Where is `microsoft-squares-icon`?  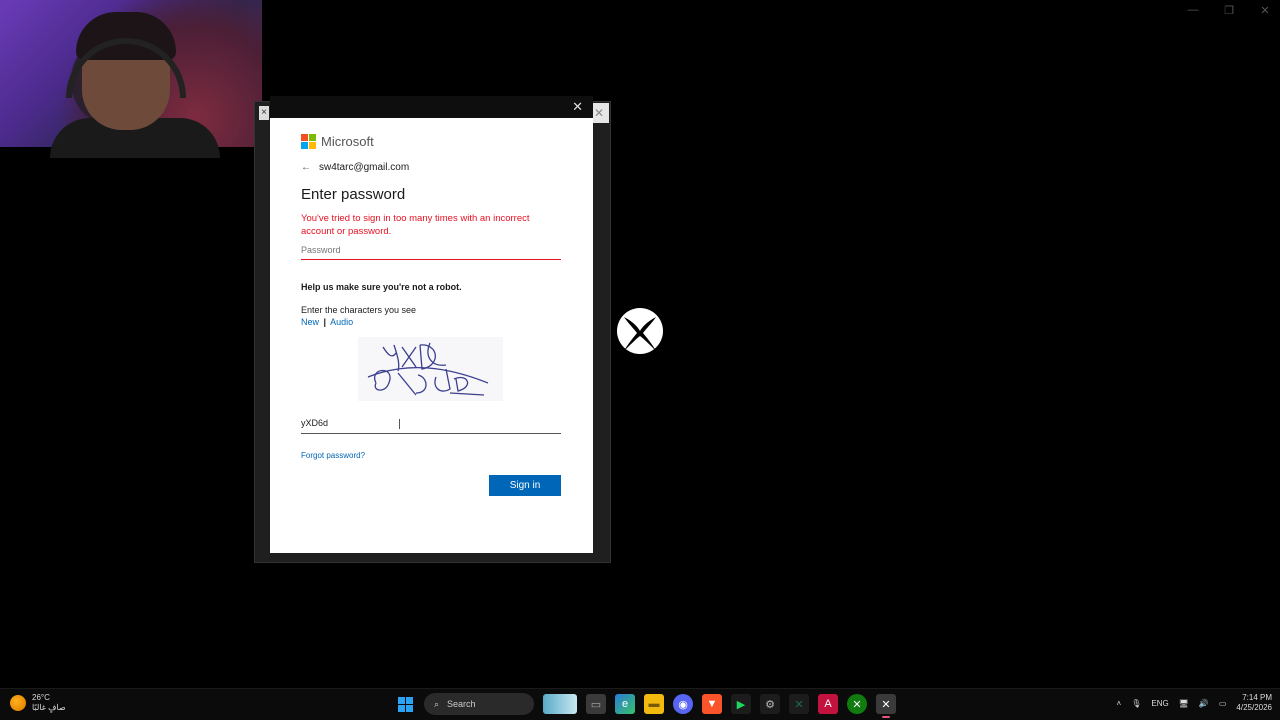
microsoft-squares-icon is located at coordinates (308, 141).